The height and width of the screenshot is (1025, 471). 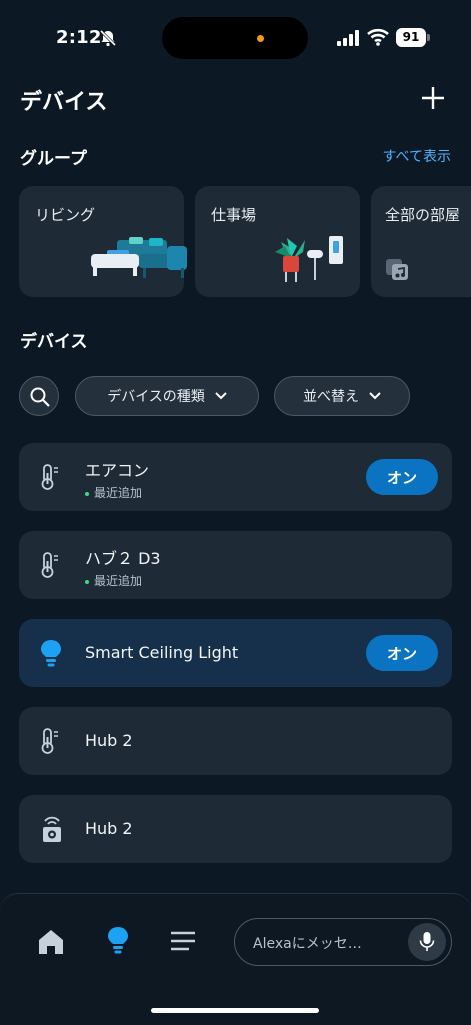 What do you see at coordinates (235, 565) in the screenshot?
I see `device-card-hub2-d3: ハブ２ D3 最近追加` at bounding box center [235, 565].